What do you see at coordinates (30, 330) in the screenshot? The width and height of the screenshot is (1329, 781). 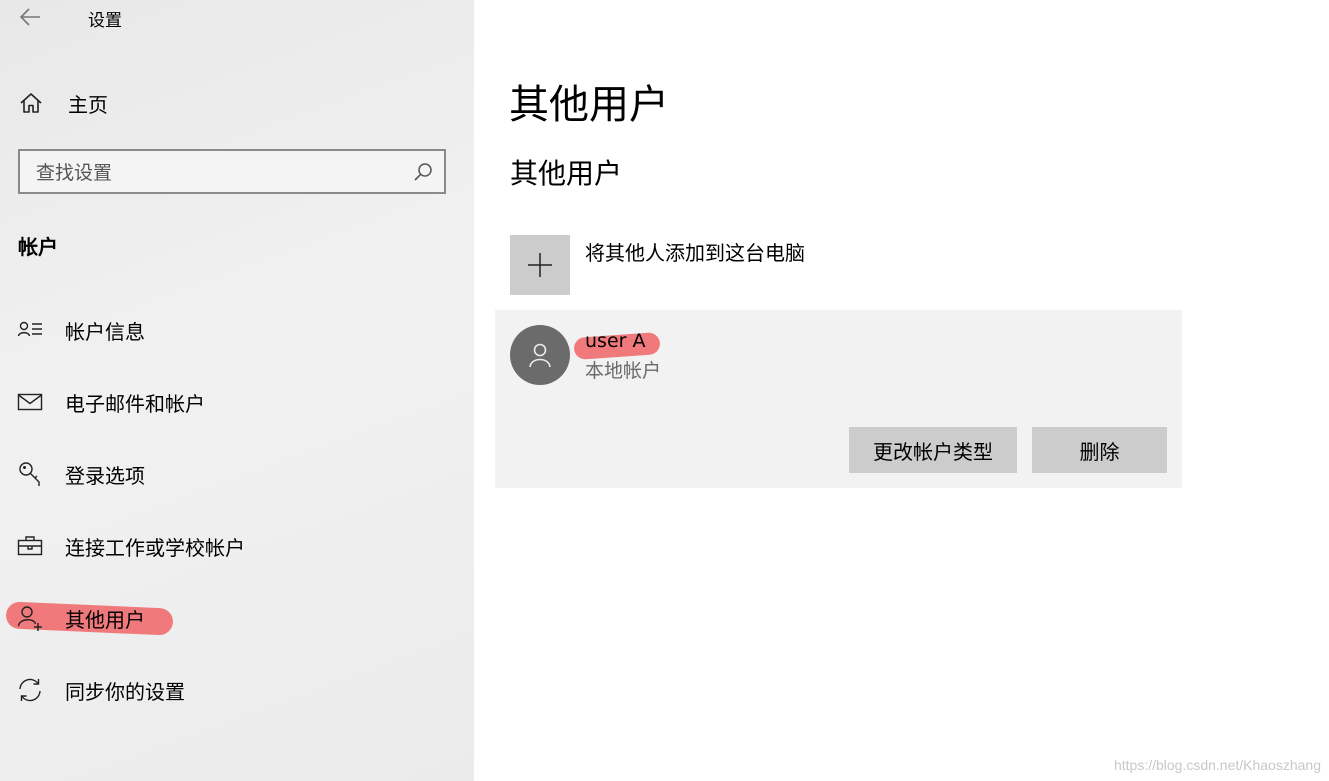 I see `account-info-icon` at bounding box center [30, 330].